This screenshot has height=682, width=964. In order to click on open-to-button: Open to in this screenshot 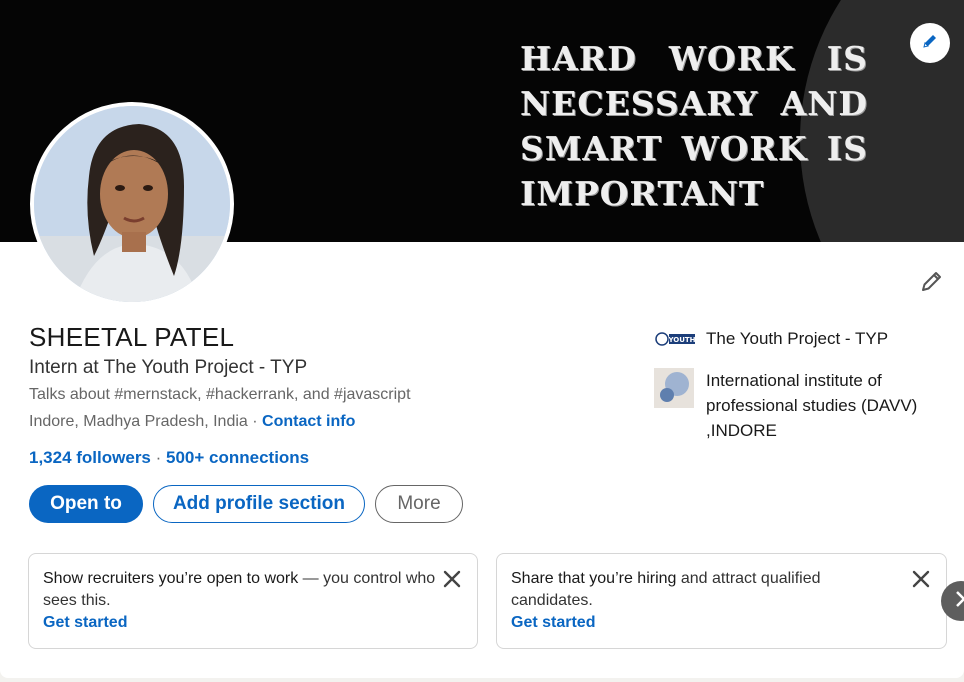, I will do `click(86, 504)`.